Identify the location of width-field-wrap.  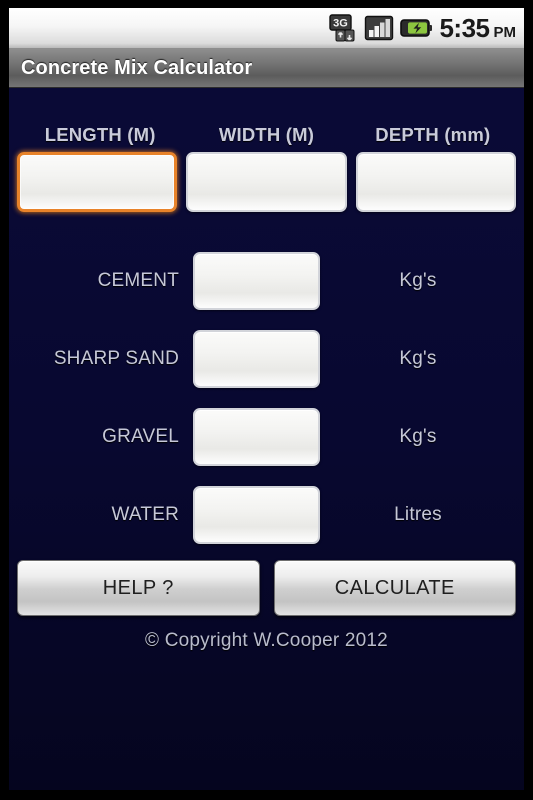
(266, 182).